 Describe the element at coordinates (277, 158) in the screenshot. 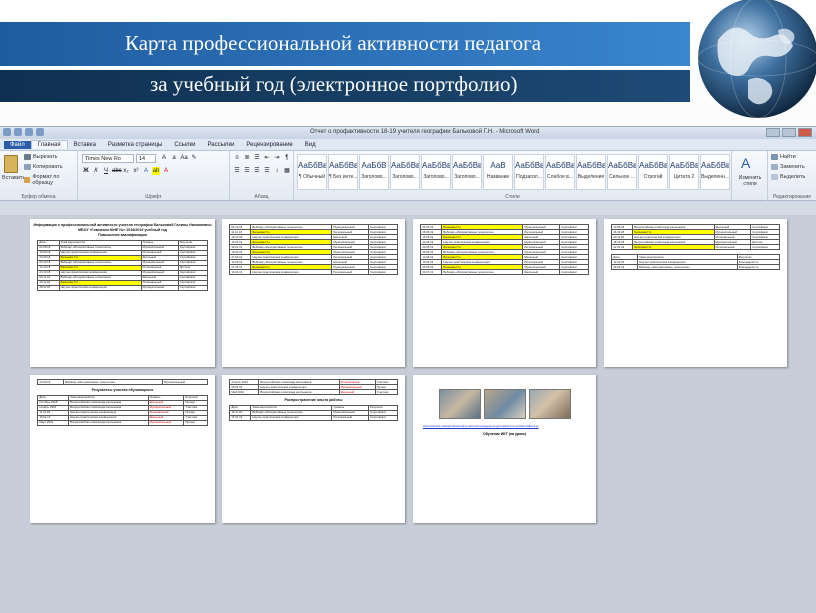

I see `increase-indent-icon: ⇥` at that location.